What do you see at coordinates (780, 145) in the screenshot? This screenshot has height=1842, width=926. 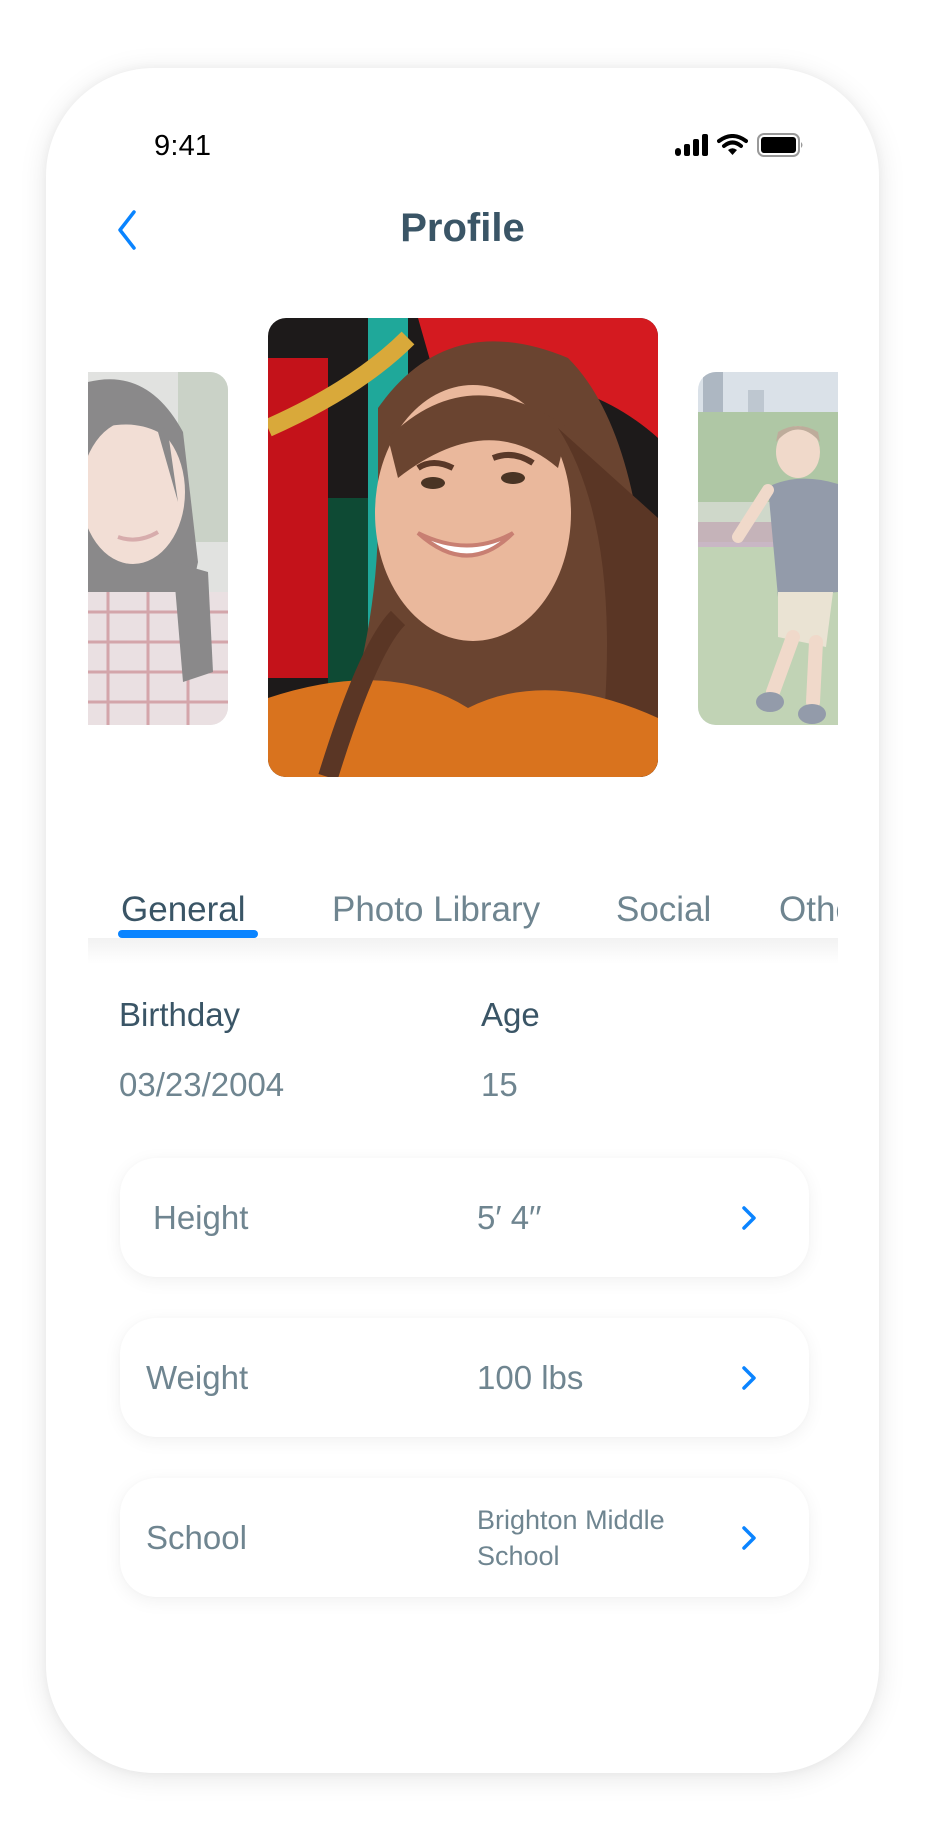 I see `battery-icon` at bounding box center [780, 145].